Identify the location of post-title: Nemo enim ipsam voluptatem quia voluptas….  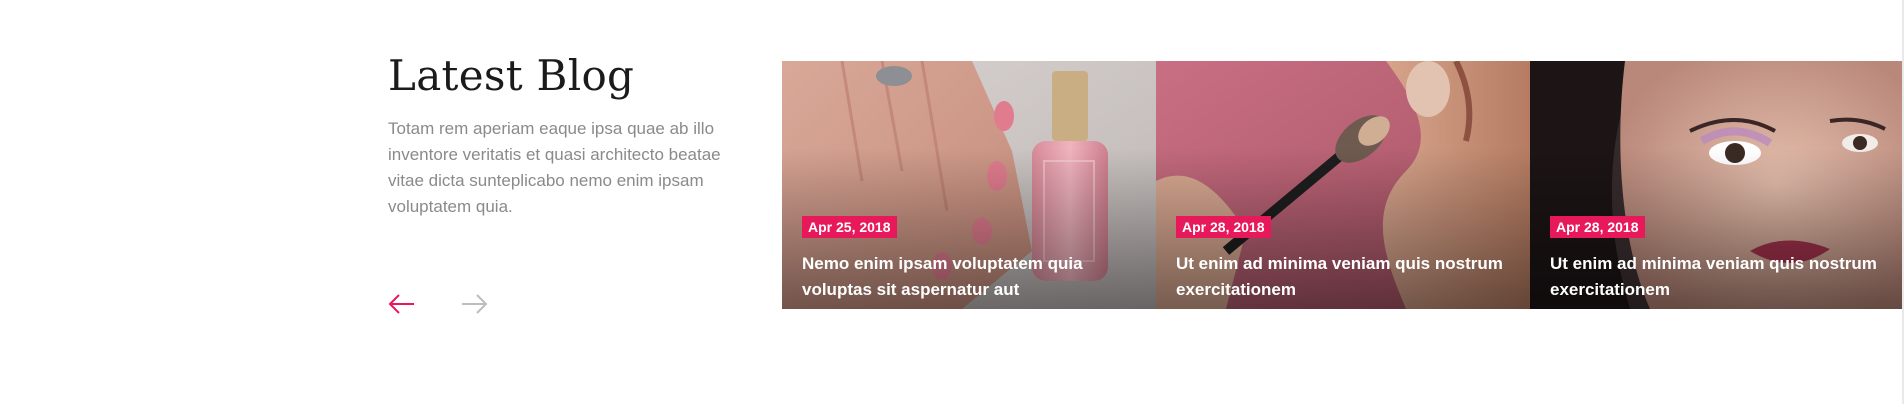
(967, 277).